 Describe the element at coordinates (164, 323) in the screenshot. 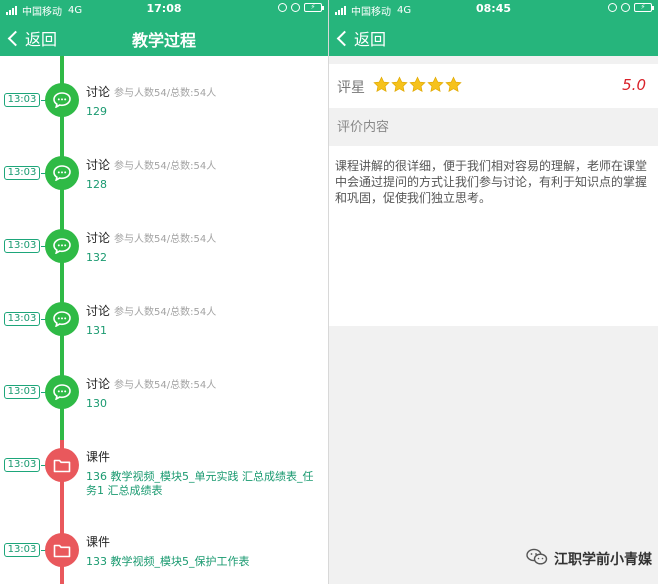

I see `timeline-item: 13:03 讨论 参与人数54/总数:54人 131` at that location.